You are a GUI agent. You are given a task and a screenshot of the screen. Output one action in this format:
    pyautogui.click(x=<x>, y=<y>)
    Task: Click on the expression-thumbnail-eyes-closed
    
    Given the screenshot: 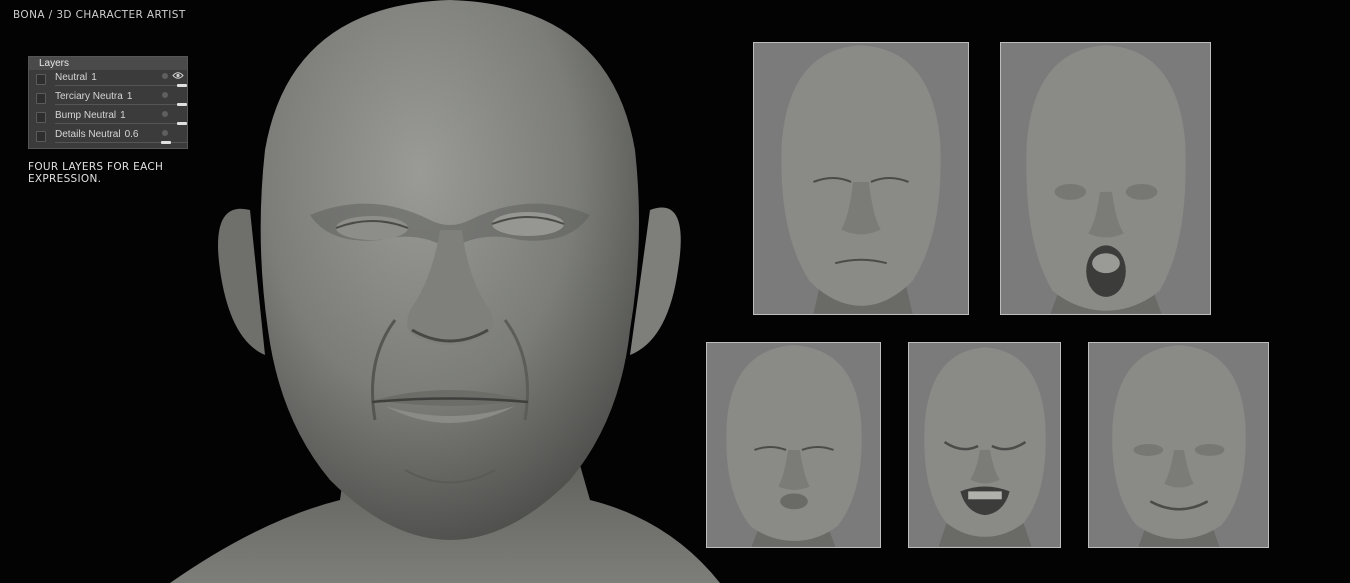 What is the action you would take?
    pyautogui.click(x=861, y=178)
    